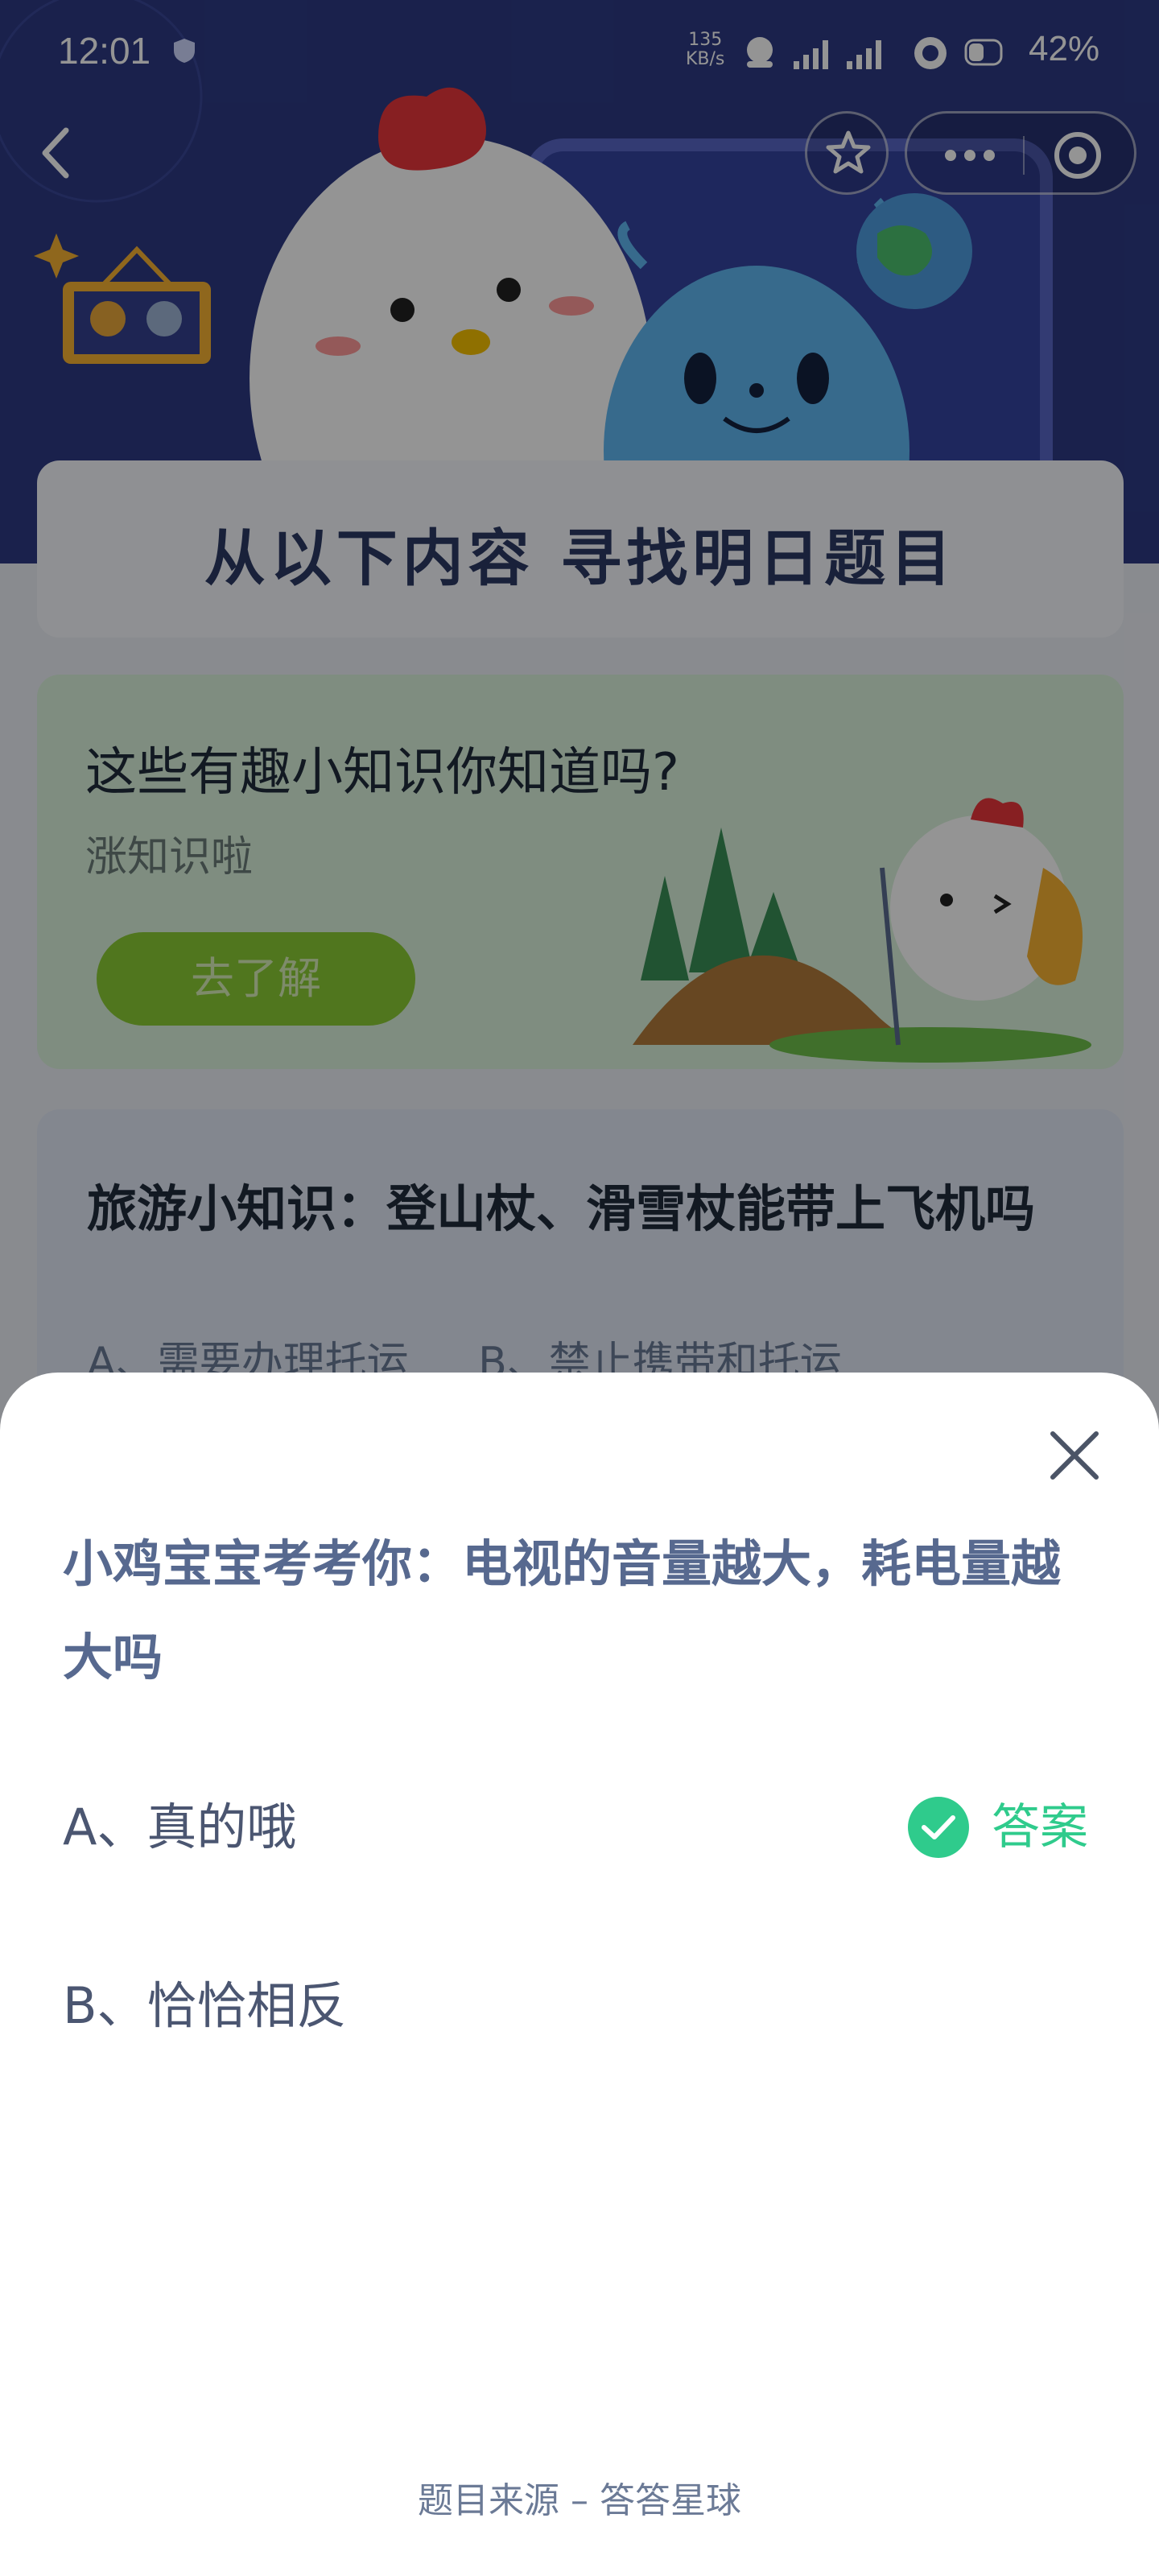  I want to click on quiz-question: 小鸡宝宝考考你：电视的音量越大，耗电量越大吗, so click(562, 1610).